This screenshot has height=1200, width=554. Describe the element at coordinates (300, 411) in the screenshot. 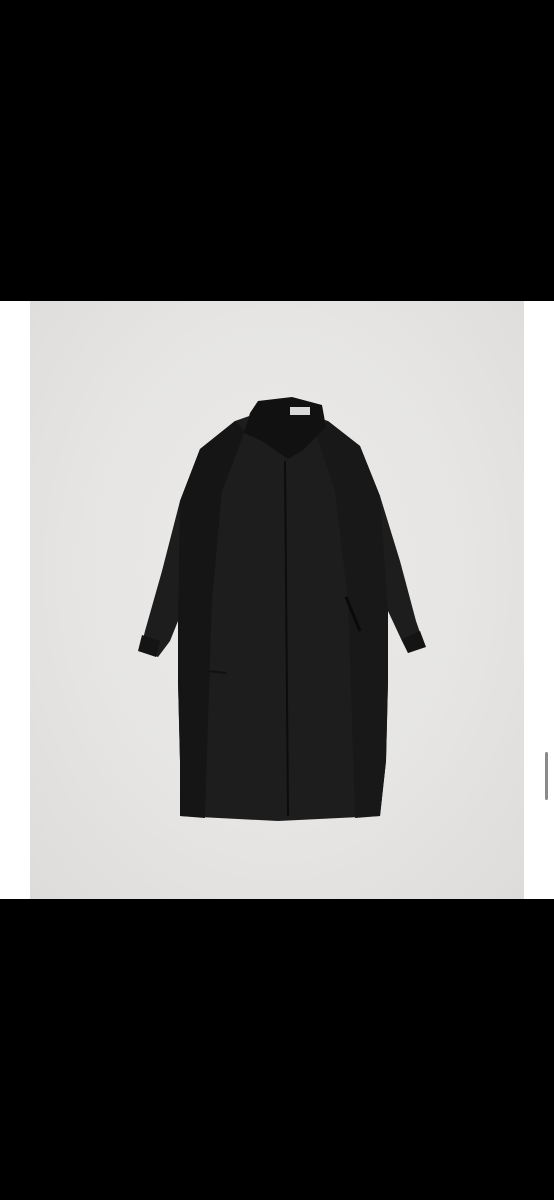

I see `collar-label` at that location.